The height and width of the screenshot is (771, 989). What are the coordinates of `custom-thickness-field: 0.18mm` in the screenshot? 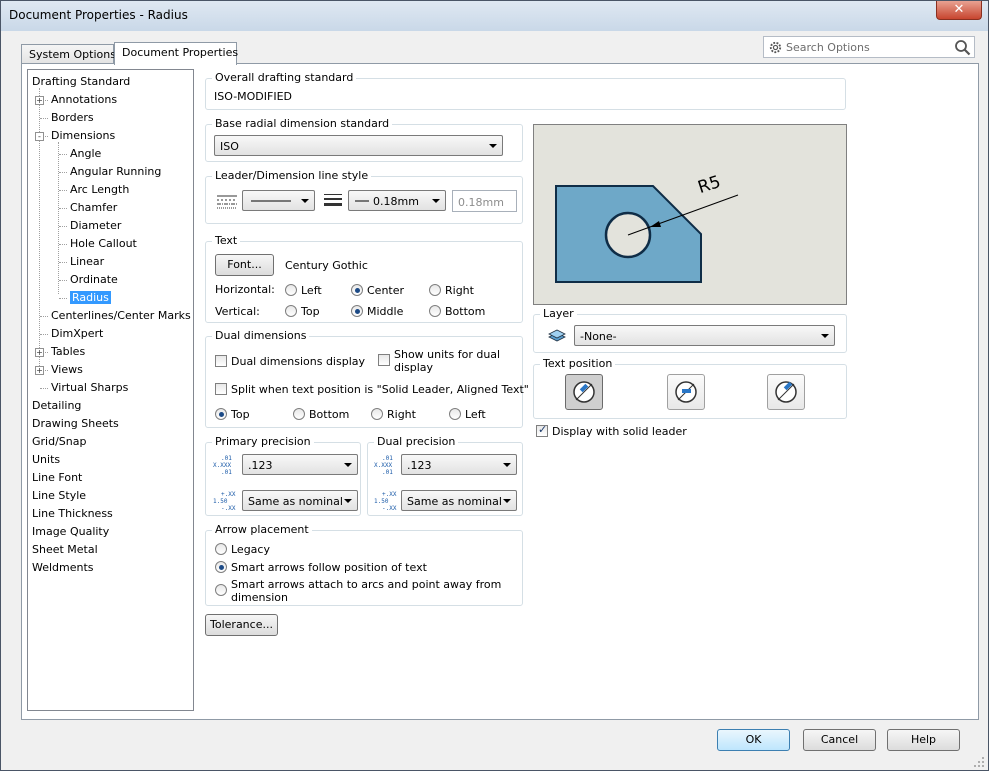 It's located at (484, 201).